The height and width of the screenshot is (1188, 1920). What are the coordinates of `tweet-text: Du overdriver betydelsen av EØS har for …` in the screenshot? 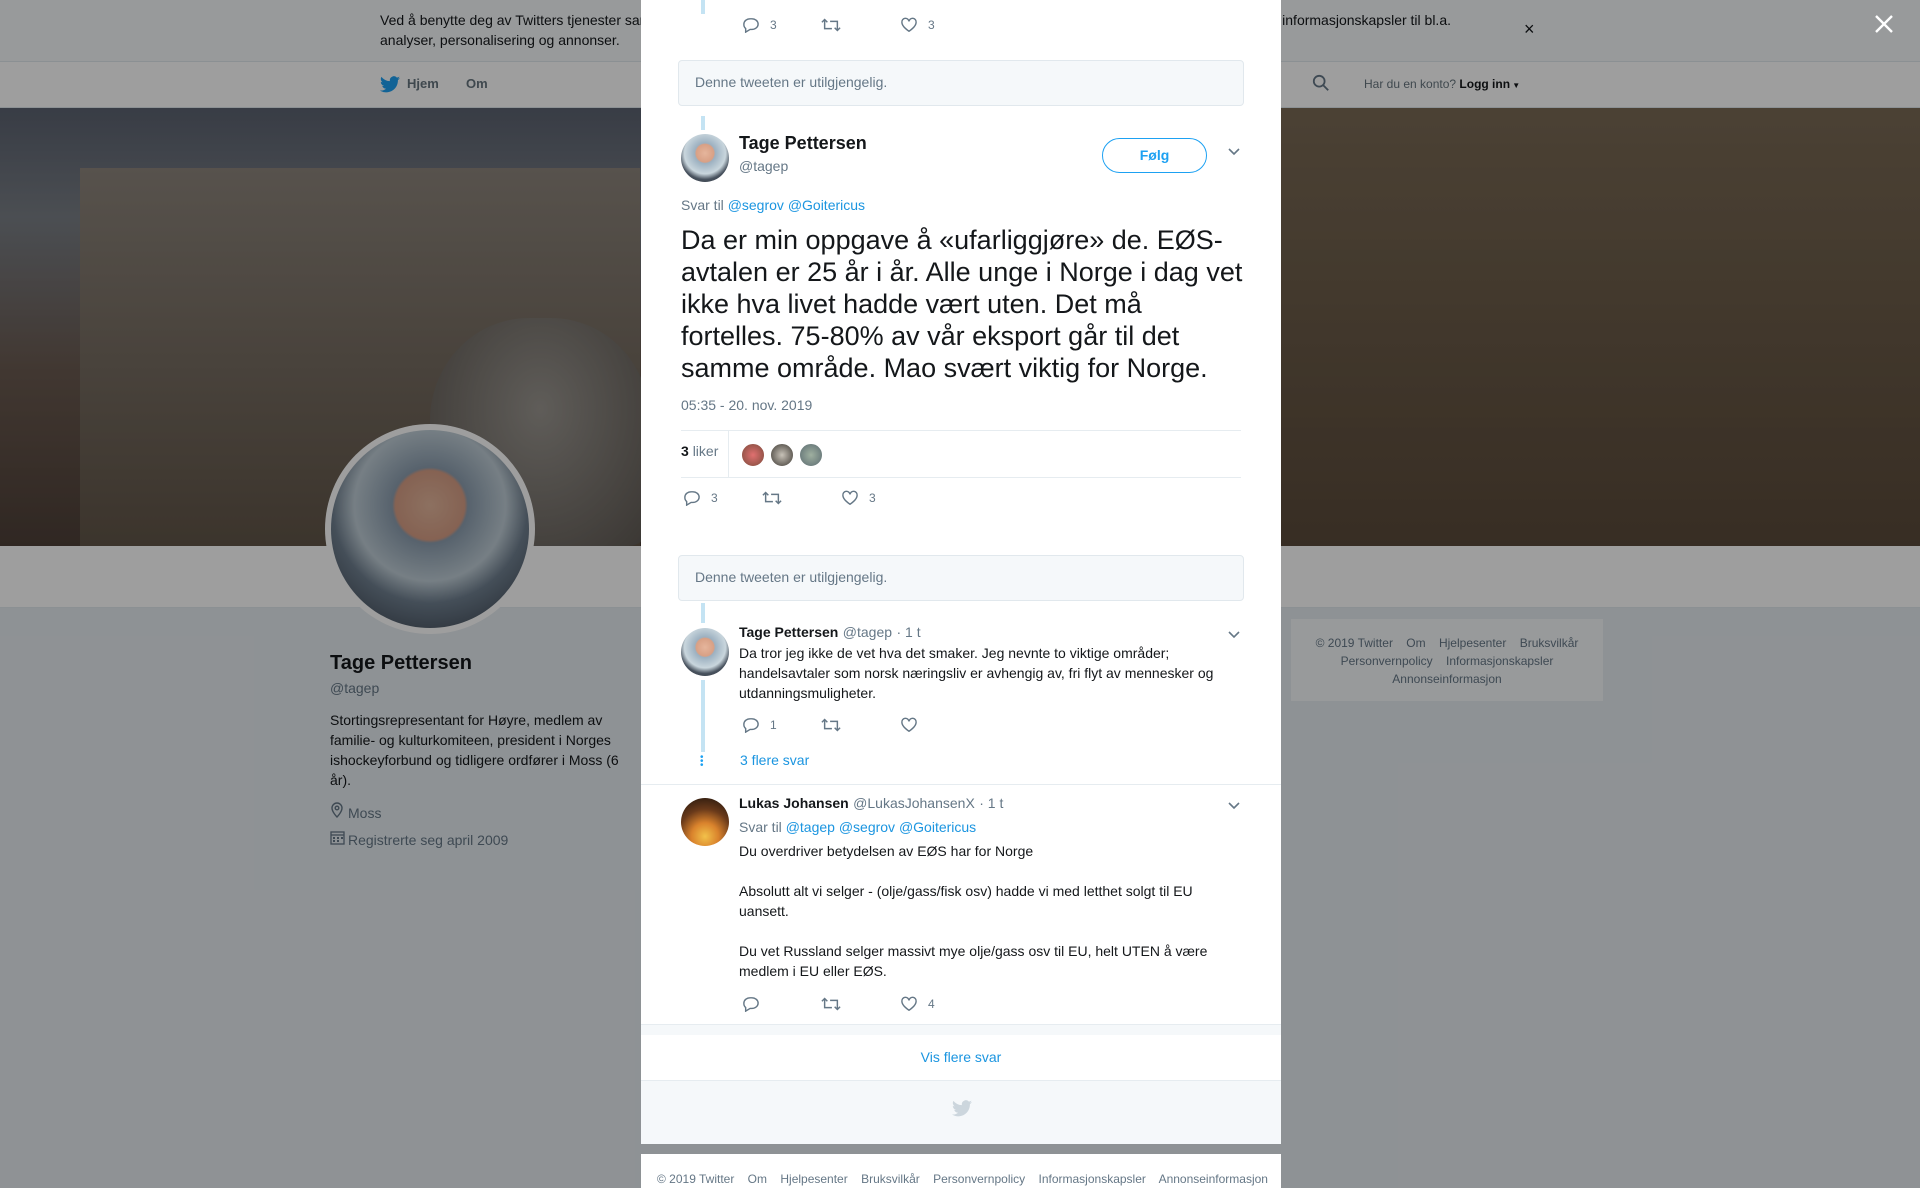 It's located at (984, 911).